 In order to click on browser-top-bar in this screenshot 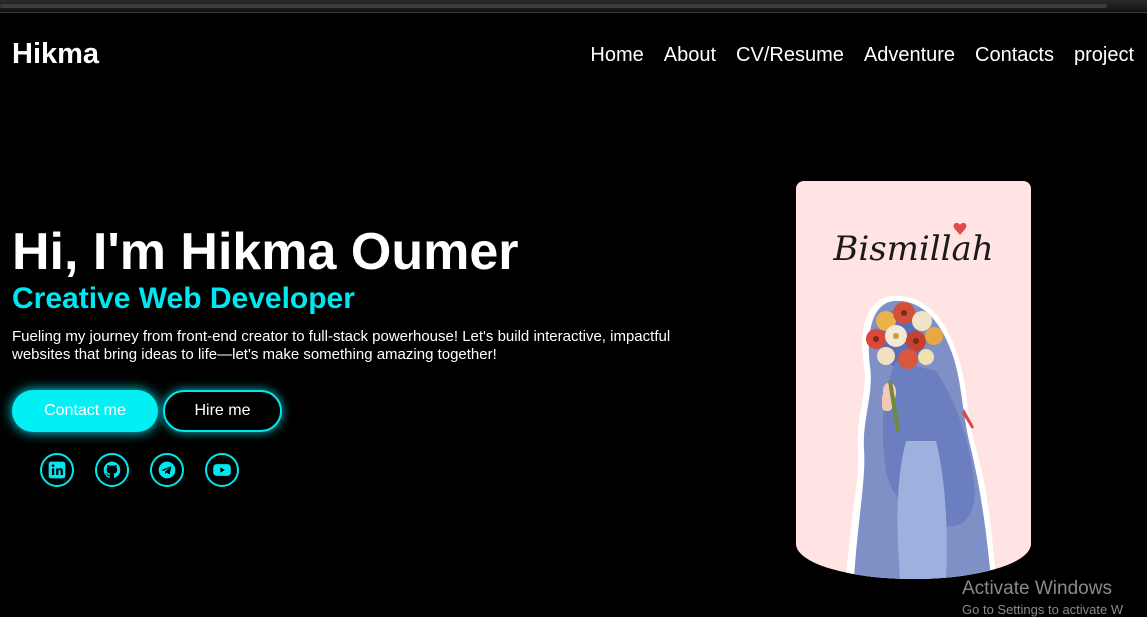, I will do `click(573, 6)`.